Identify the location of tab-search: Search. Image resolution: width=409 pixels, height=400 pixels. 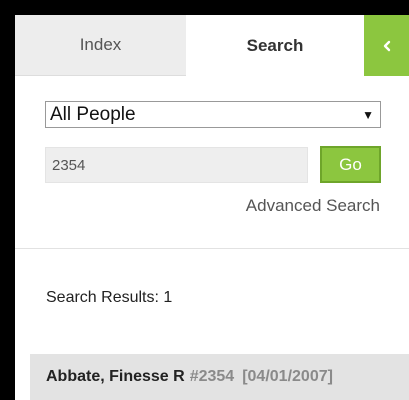
(275, 45).